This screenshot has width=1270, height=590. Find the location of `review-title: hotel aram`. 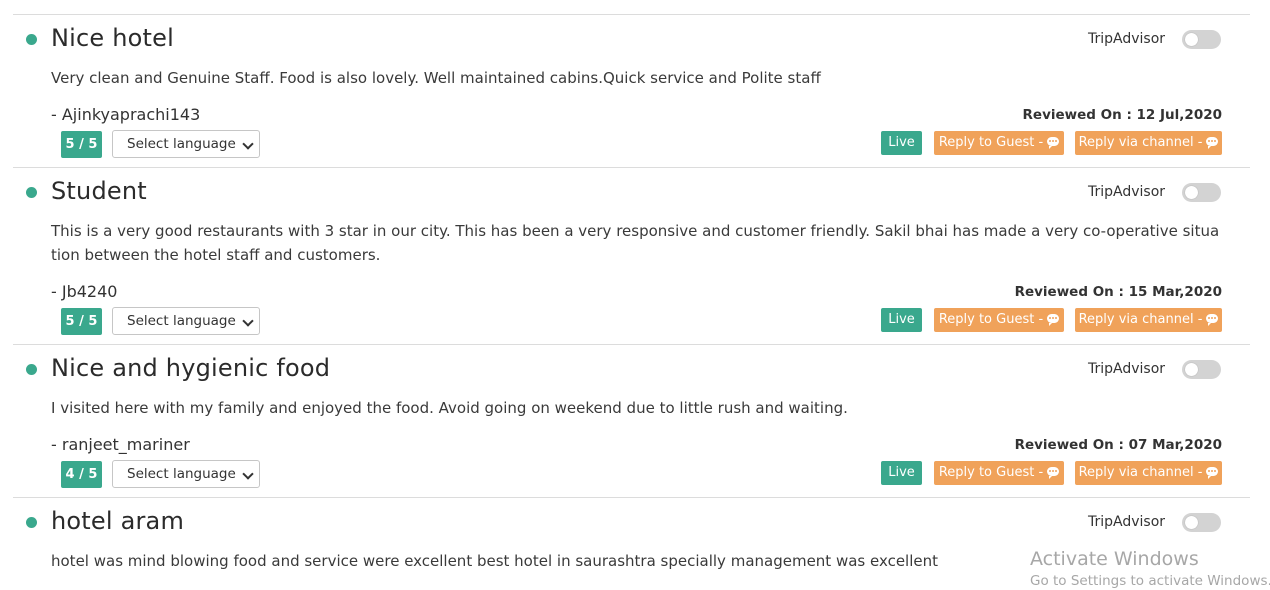

review-title: hotel aram is located at coordinates (118, 521).